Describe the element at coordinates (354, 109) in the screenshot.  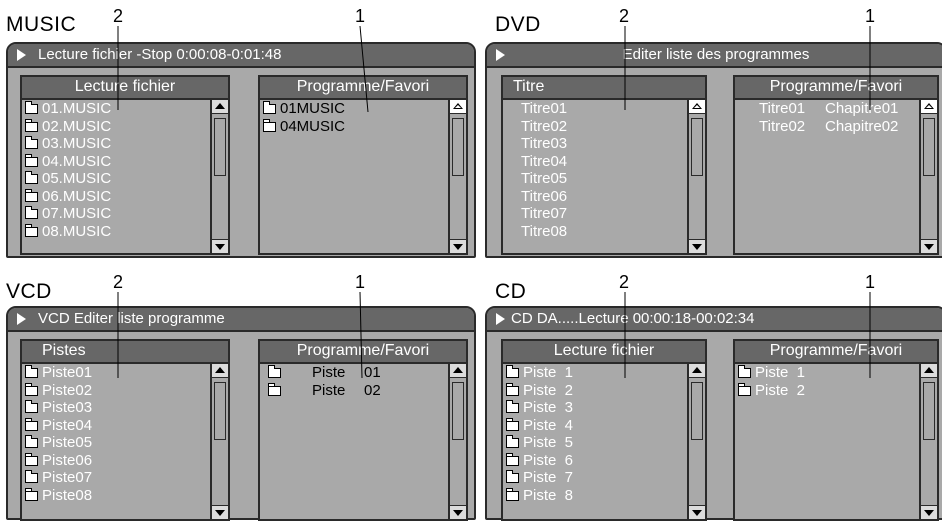
I see `list-item: 01MUSIC` at that location.